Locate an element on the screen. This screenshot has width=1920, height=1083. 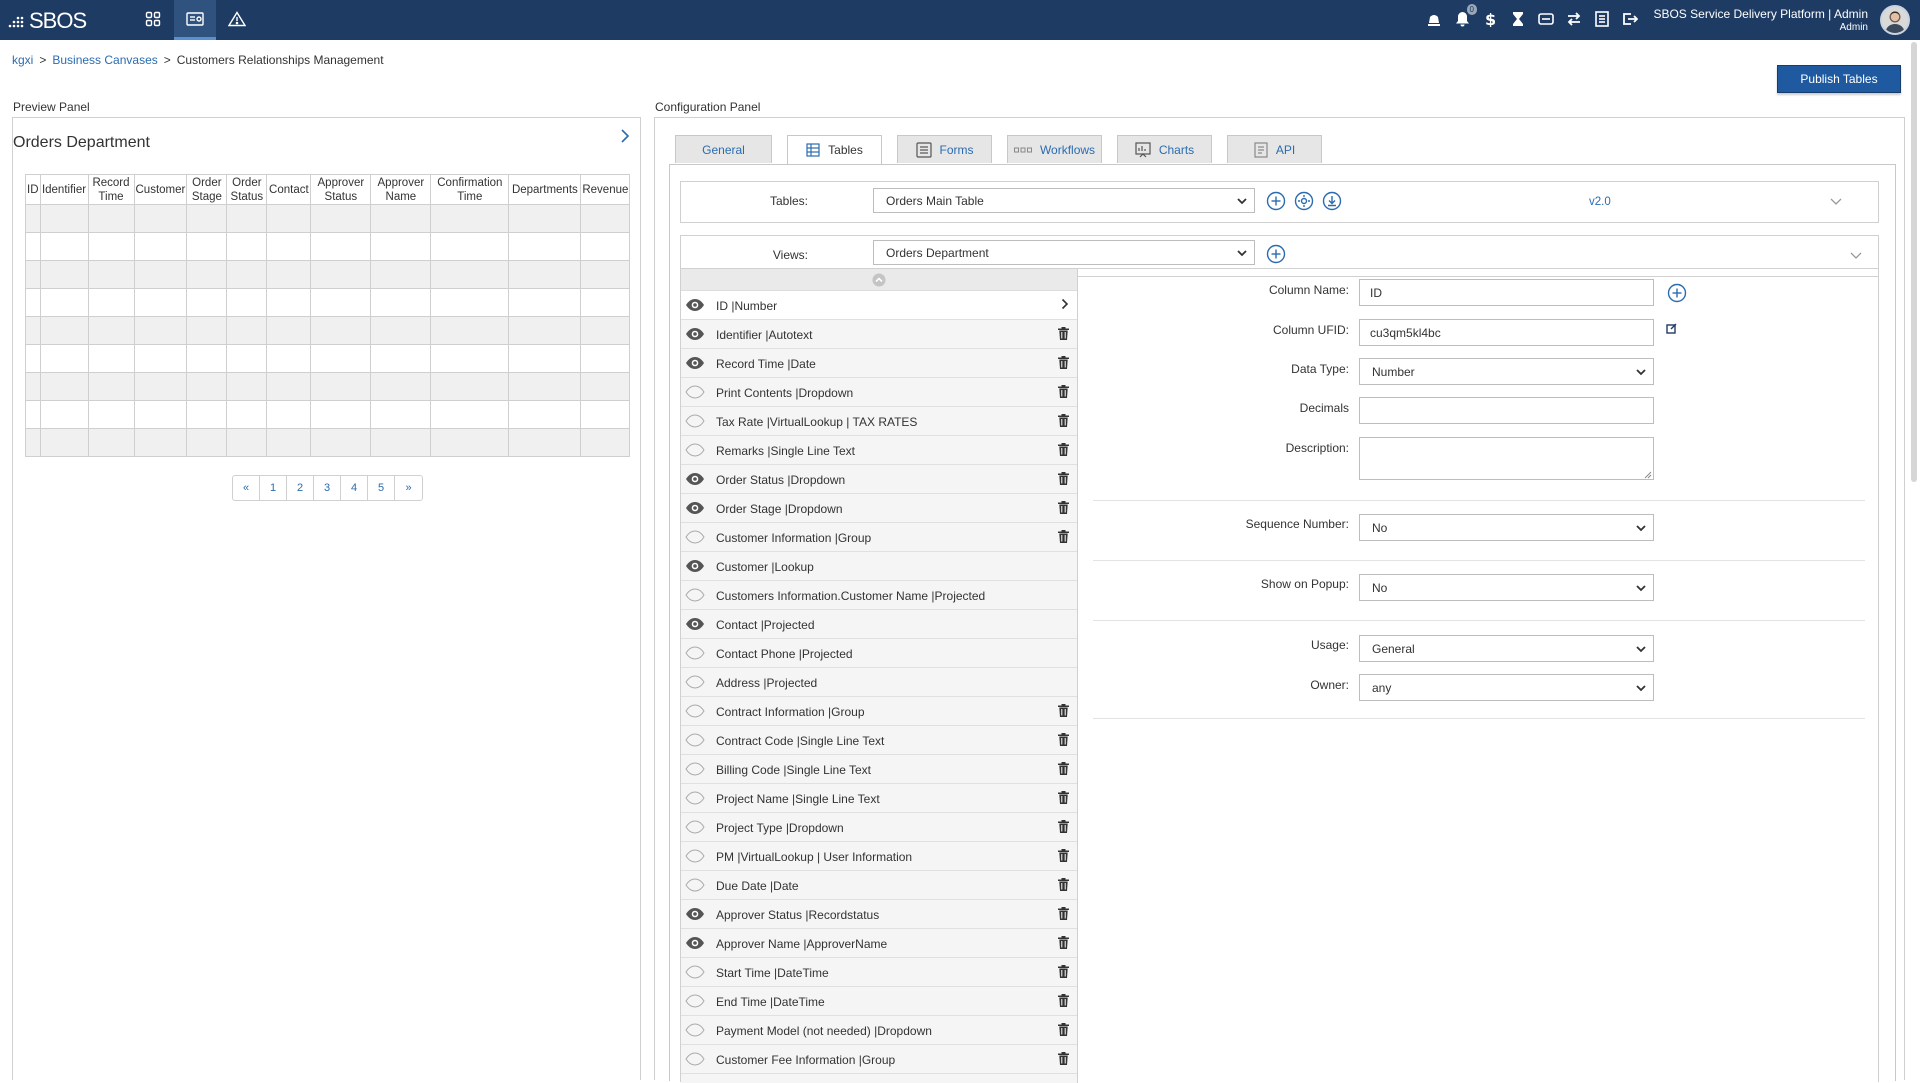
column-list-item: Address |Projected is located at coordinates (879, 682).